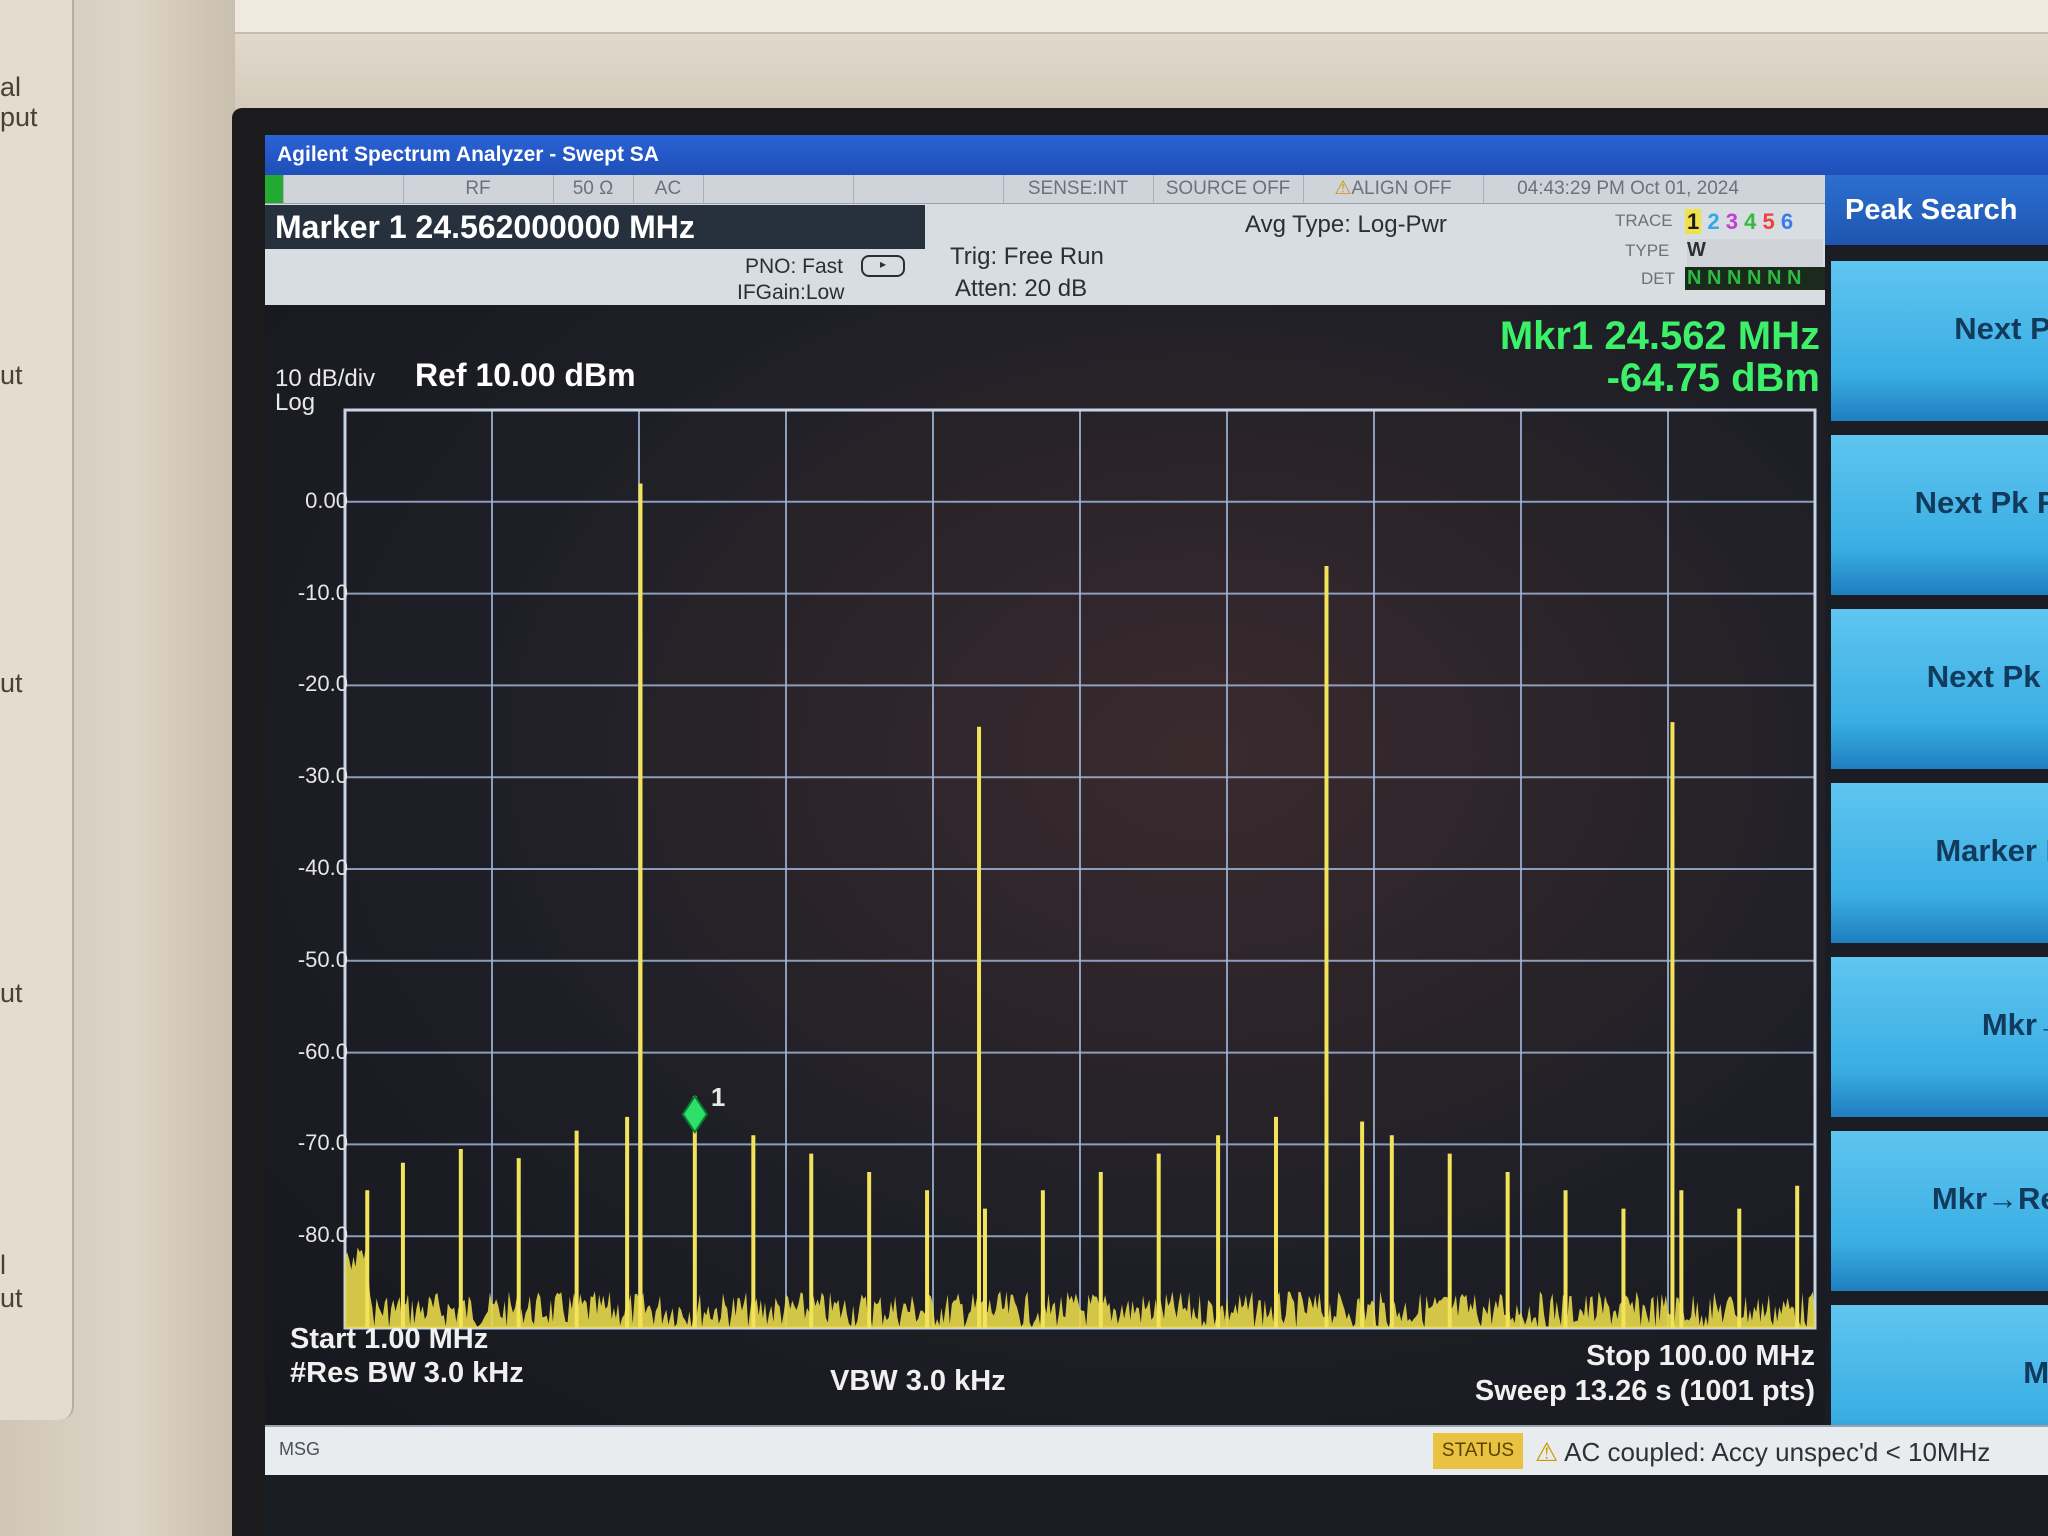 The width and height of the screenshot is (2048, 1536). Describe the element at coordinates (883, 266) in the screenshot. I see `sweep-mode-icon: ▸` at that location.